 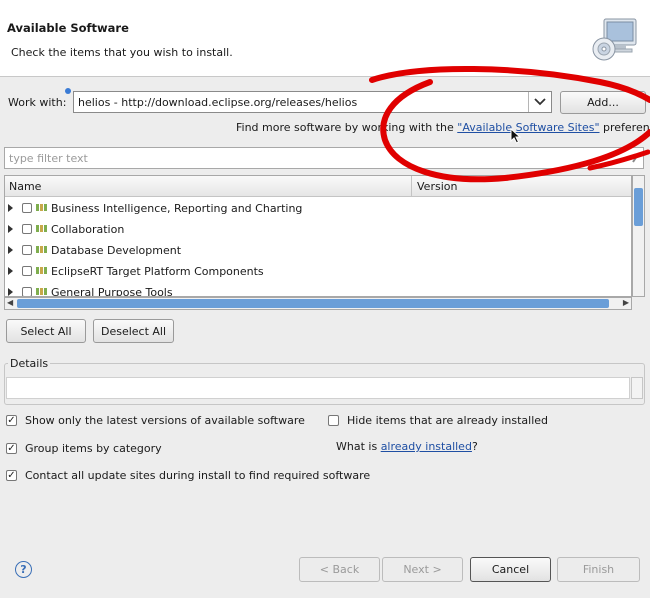 I want to click on deselect-all-button: Deselect All, so click(x=133, y=331).